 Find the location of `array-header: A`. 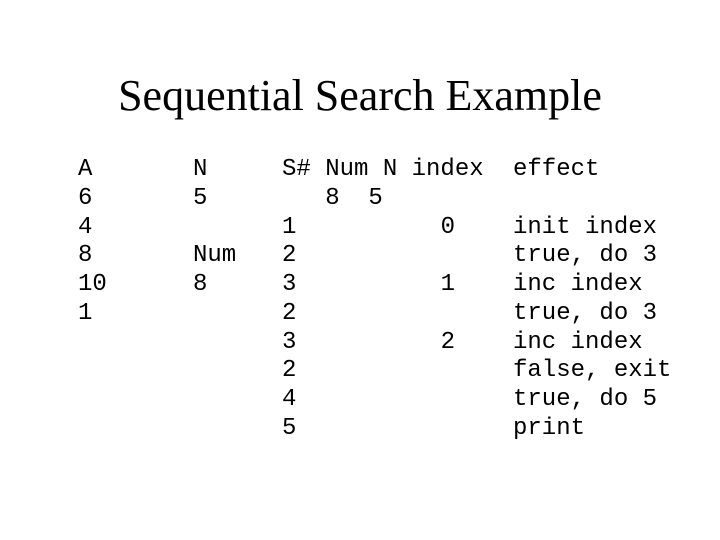

array-header: A is located at coordinates (85, 169).